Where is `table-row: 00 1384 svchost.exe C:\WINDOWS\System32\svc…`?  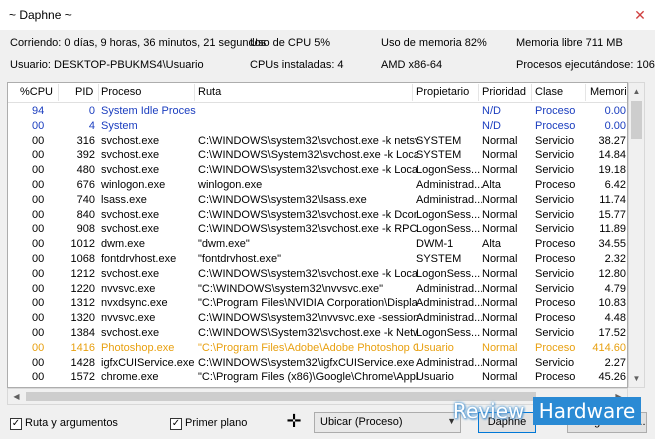 table-row: 00 1384 svchost.exe C:\WINDOWS\System32\svc… is located at coordinates (317, 333).